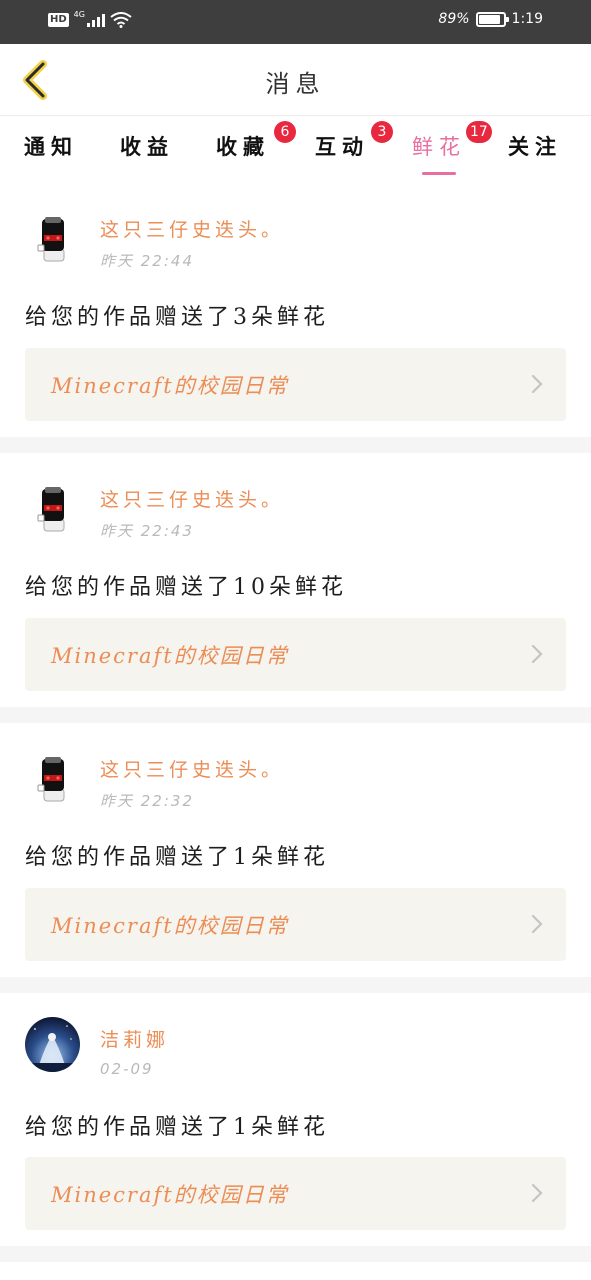  What do you see at coordinates (479, 132) in the screenshot?
I see `flowers-badge: 17` at bounding box center [479, 132].